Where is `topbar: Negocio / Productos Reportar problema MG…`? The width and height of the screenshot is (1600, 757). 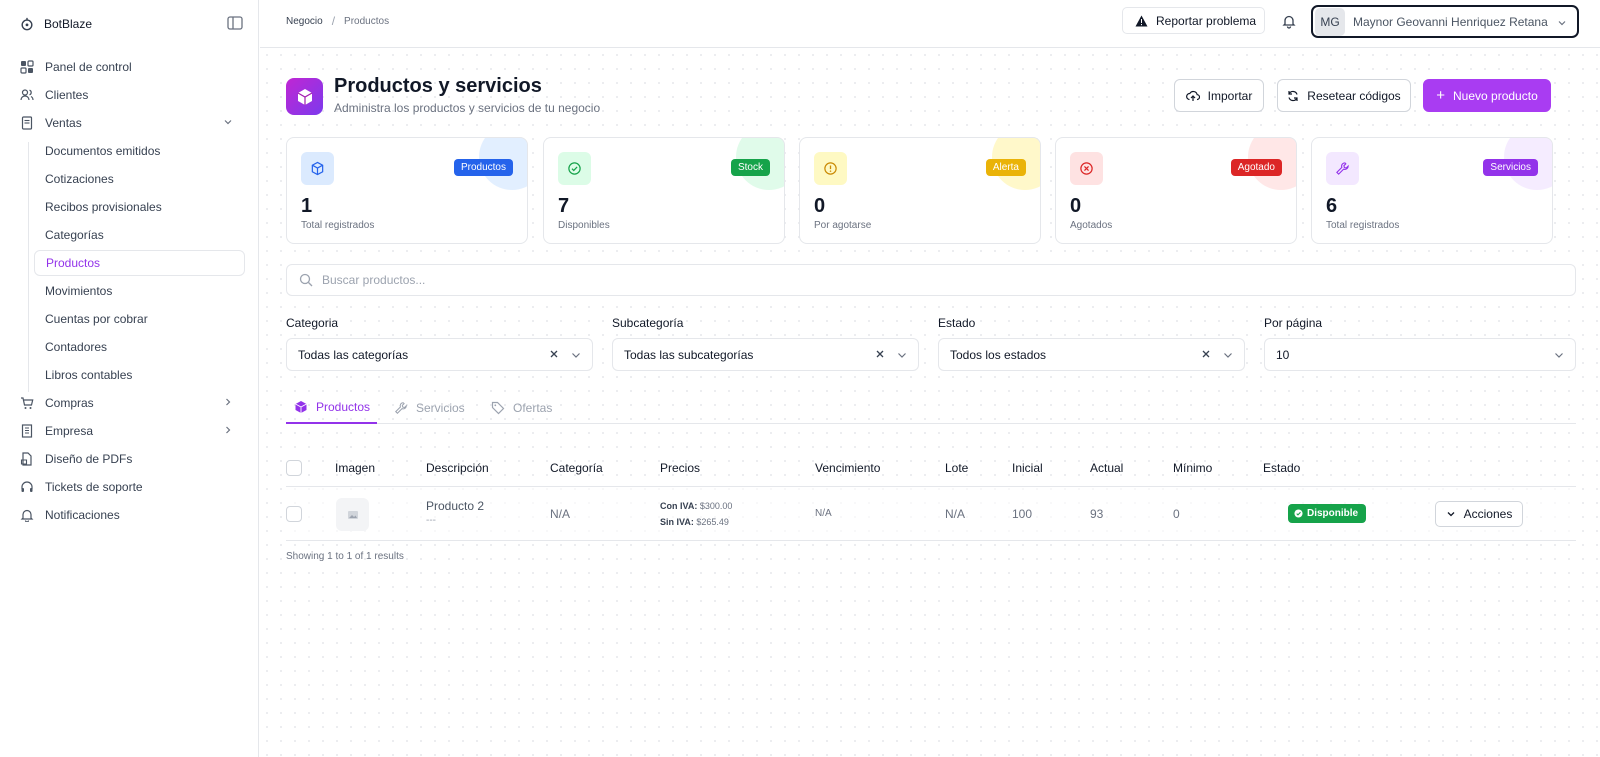 topbar: Negocio / Productos Reportar problema MG… is located at coordinates (930, 24).